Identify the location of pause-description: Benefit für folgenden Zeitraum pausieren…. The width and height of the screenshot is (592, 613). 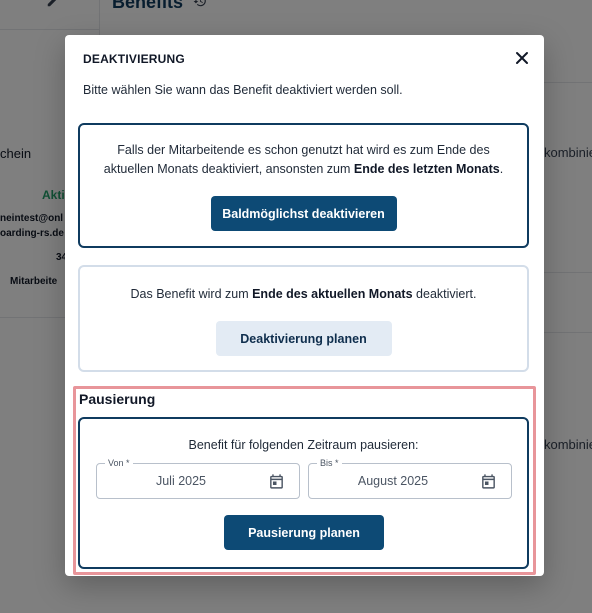
(303, 445).